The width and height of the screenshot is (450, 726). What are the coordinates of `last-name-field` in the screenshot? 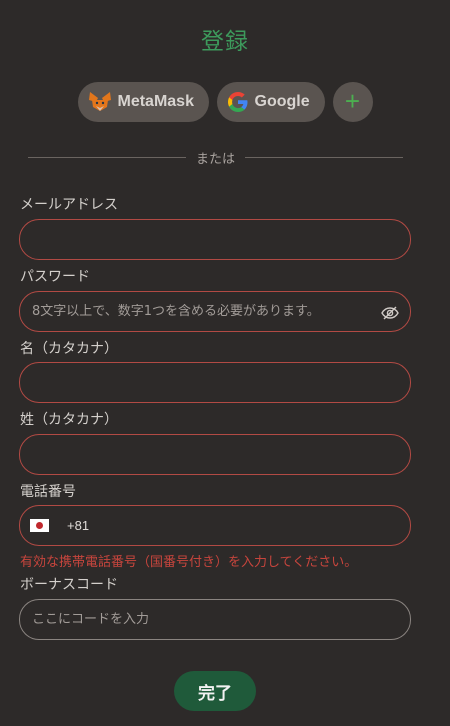 It's located at (215, 454).